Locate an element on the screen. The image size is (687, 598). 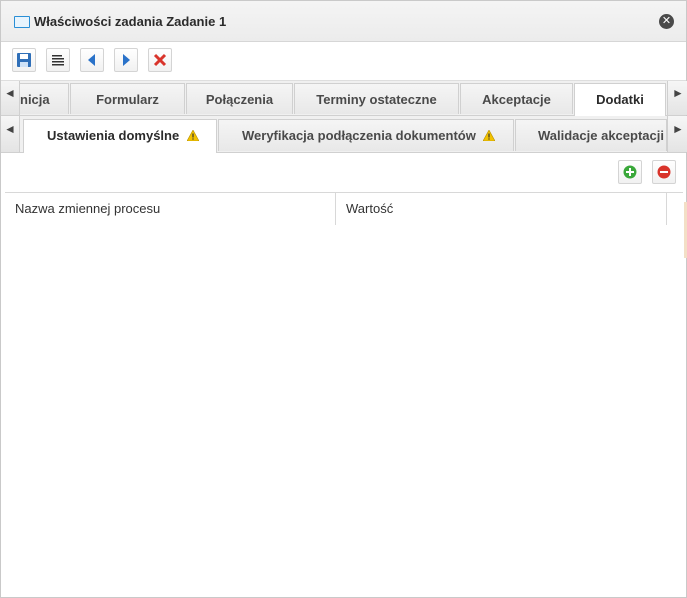
previous-button is located at coordinates (92, 60).